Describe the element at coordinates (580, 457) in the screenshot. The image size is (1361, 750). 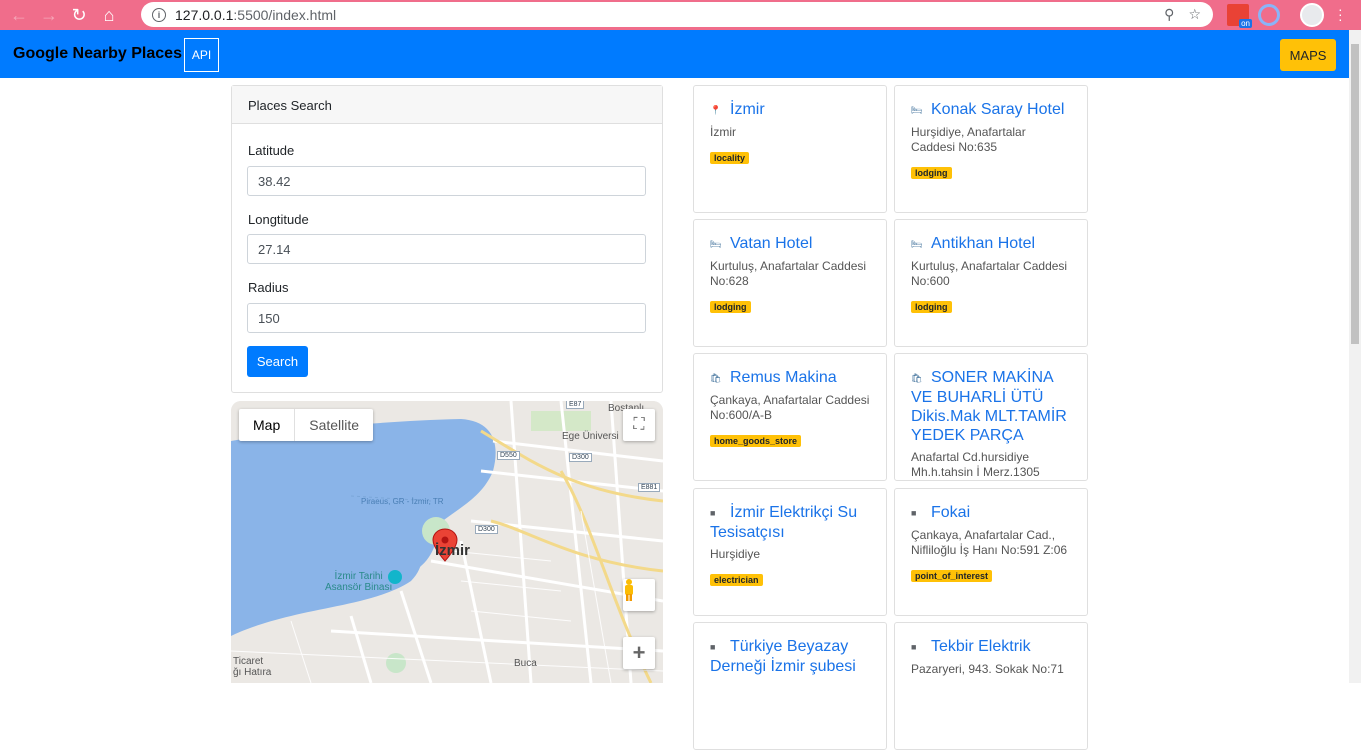
I see `road-shield-d300: D300` at that location.